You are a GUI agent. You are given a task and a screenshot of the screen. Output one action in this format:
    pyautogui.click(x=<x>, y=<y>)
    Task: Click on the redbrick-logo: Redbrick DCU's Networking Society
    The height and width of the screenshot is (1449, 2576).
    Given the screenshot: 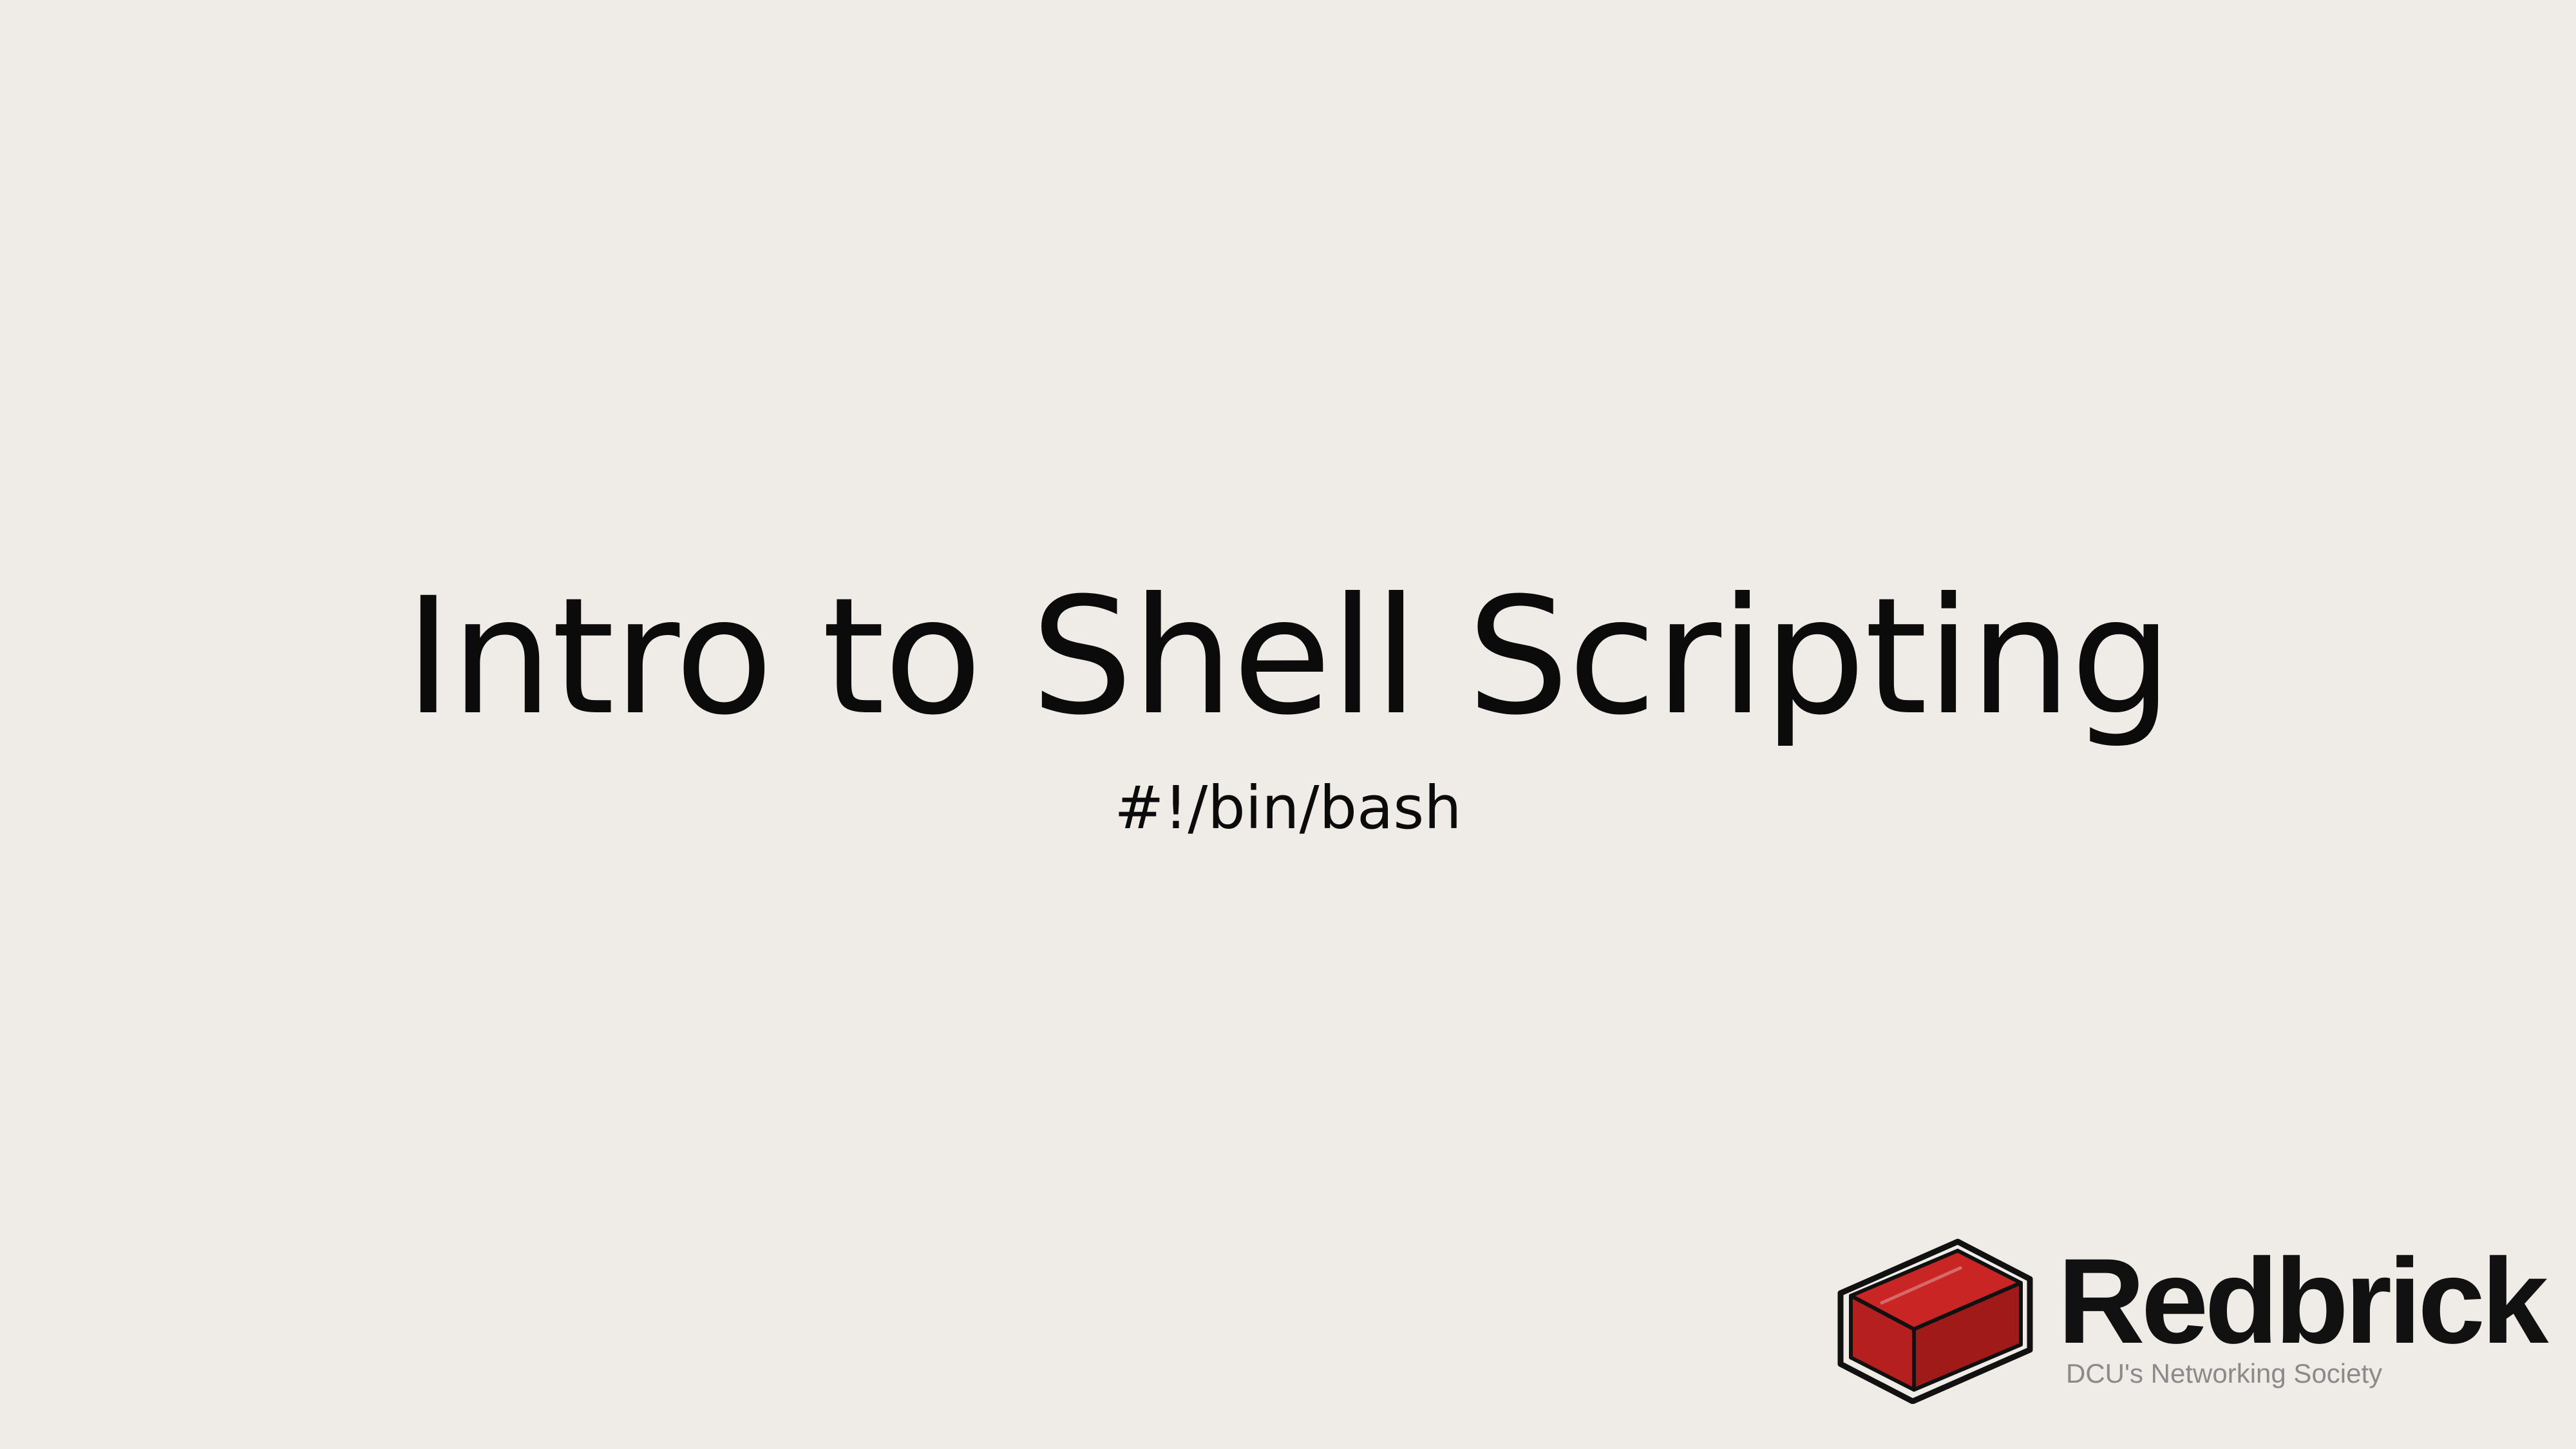 What is the action you would take?
    pyautogui.click(x=2192, y=1320)
    